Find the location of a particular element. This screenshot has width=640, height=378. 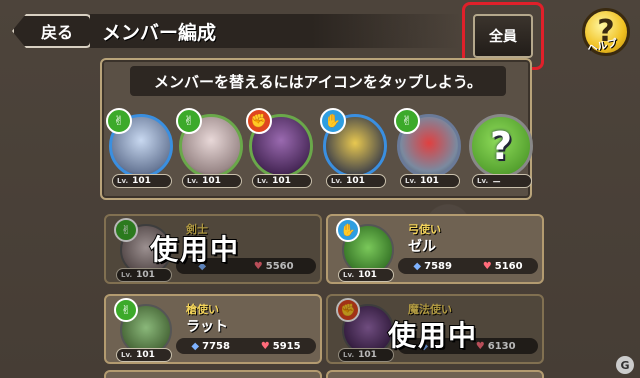

class-label: 槍使い is located at coordinates (202, 309).